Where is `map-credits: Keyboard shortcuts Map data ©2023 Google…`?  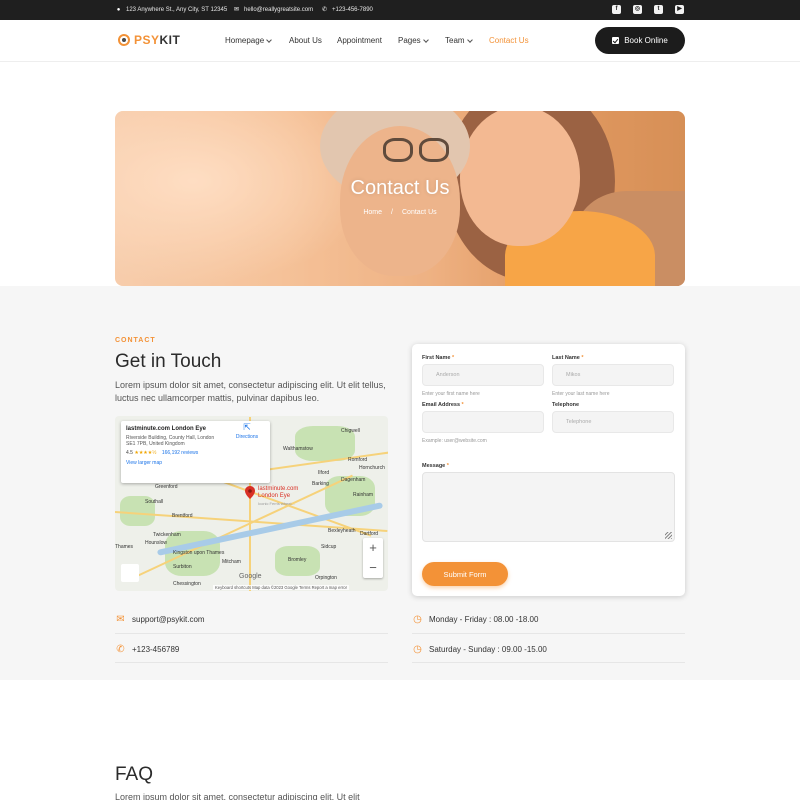 map-credits: Keyboard shortcuts Map data ©2023 Google… is located at coordinates (281, 587).